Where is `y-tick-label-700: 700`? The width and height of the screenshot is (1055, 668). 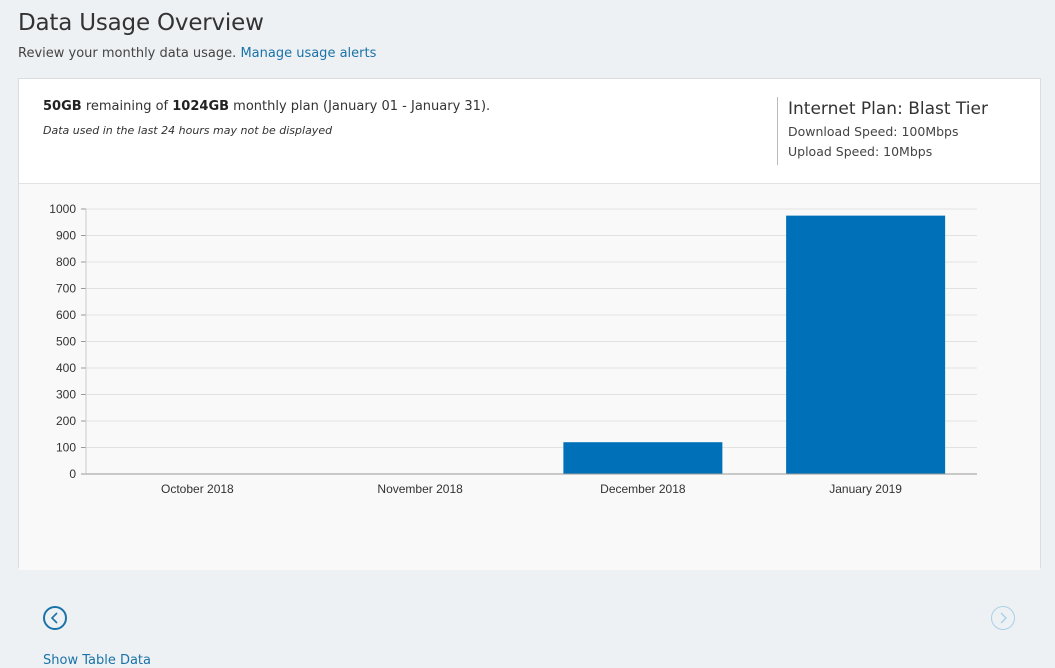
y-tick-label-700: 700 is located at coordinates (66, 289).